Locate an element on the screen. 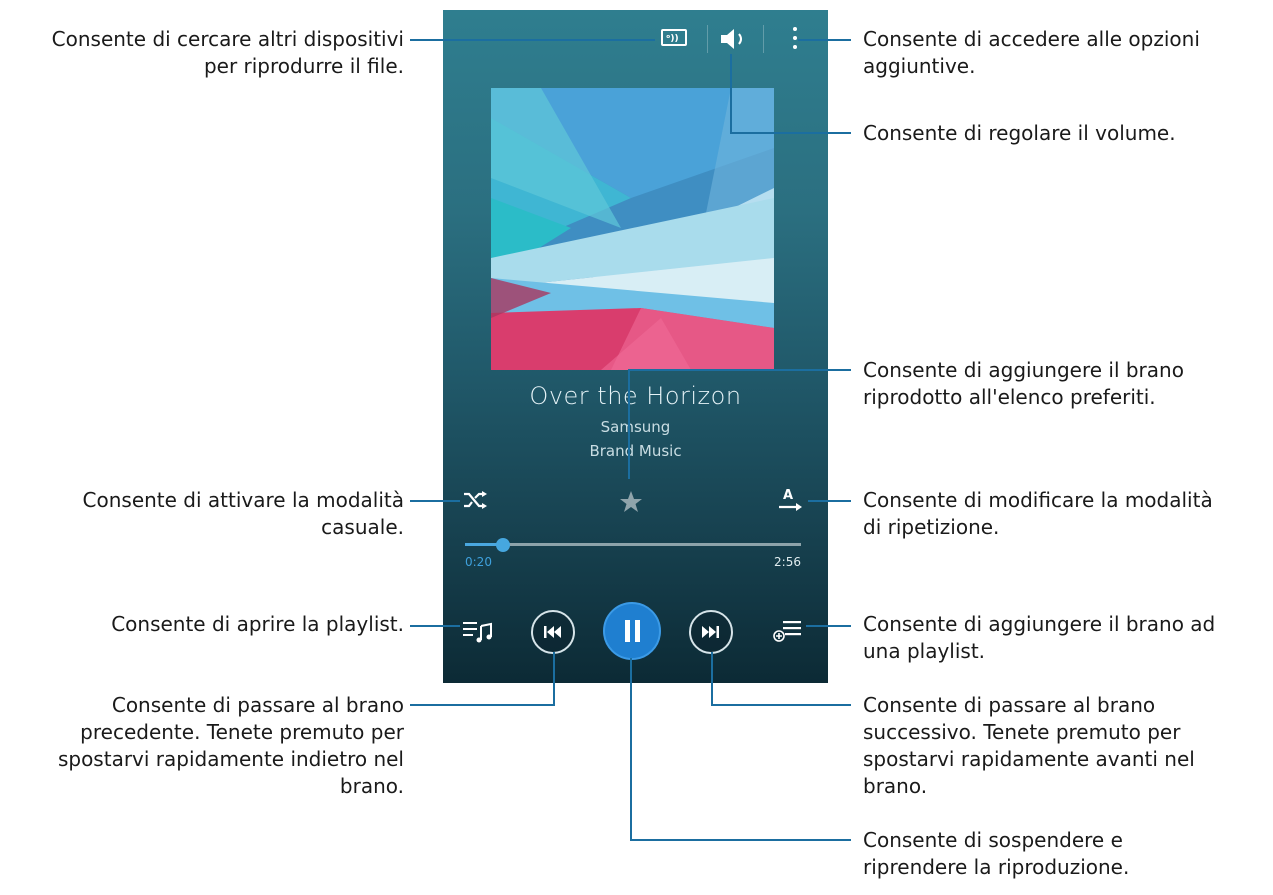  repeat-mode-letter: A is located at coordinates (788, 495).